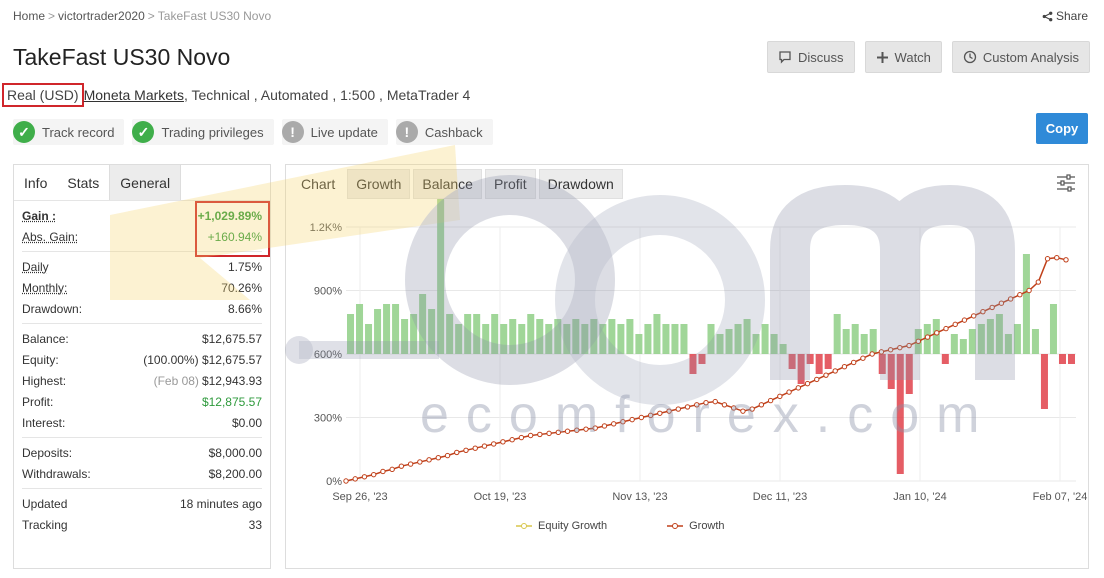 The height and width of the screenshot is (578, 1104). I want to click on tab-balance: Balance, so click(447, 184).